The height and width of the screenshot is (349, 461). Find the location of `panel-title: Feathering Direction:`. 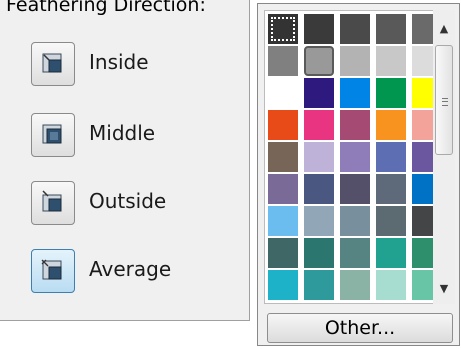

panel-title: Feathering Direction: is located at coordinates (106, 8).